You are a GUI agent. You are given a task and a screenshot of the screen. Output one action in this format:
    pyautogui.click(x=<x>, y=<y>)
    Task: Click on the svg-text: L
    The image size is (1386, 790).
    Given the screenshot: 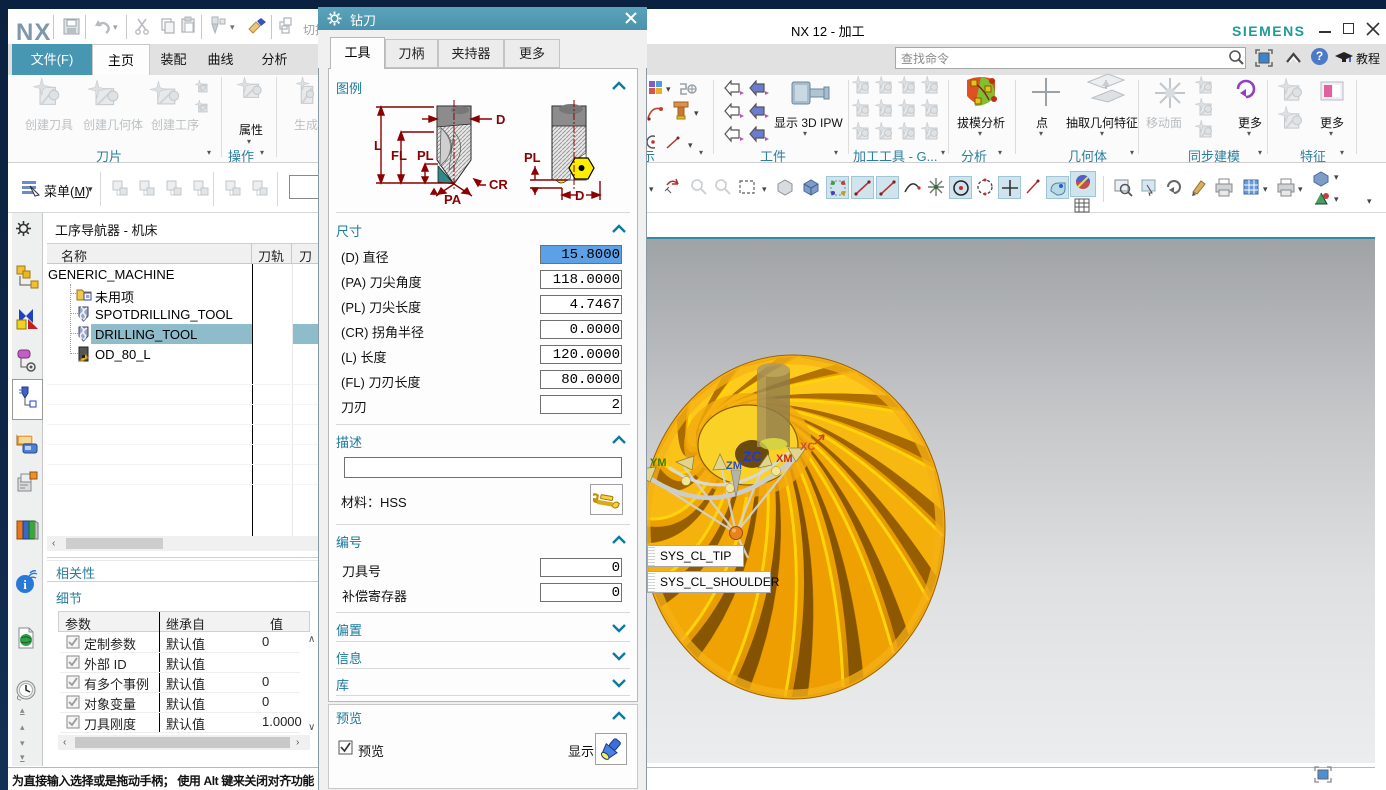 What is the action you would take?
    pyautogui.click(x=378, y=145)
    